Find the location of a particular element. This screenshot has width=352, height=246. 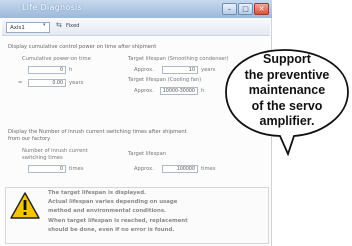

close-button: ✕ is located at coordinates (261, 9).